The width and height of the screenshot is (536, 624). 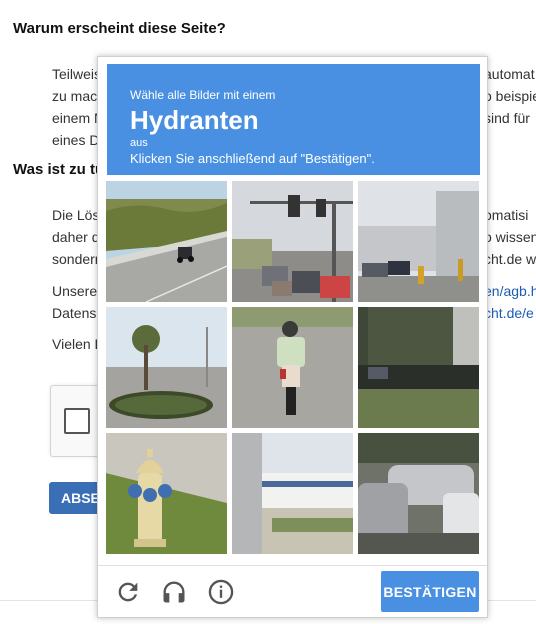 I want to click on tile-road-motorcycle, so click(x=166, y=241).